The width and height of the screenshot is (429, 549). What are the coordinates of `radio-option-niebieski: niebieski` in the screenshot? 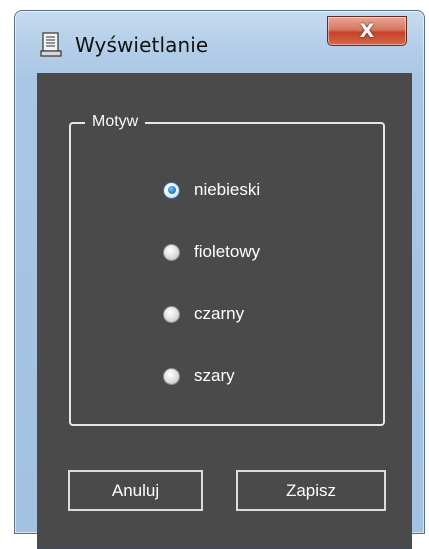 It's located at (211, 190).